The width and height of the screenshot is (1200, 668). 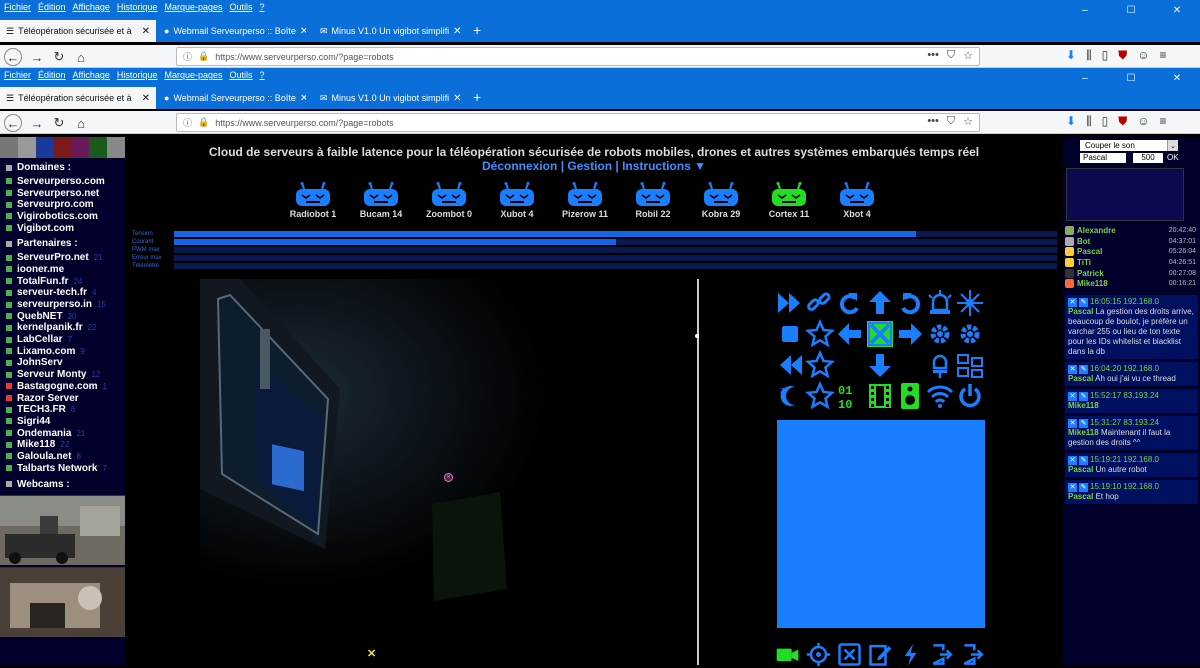 What do you see at coordinates (790, 364) in the screenshot?
I see `rewind-button` at bounding box center [790, 364].